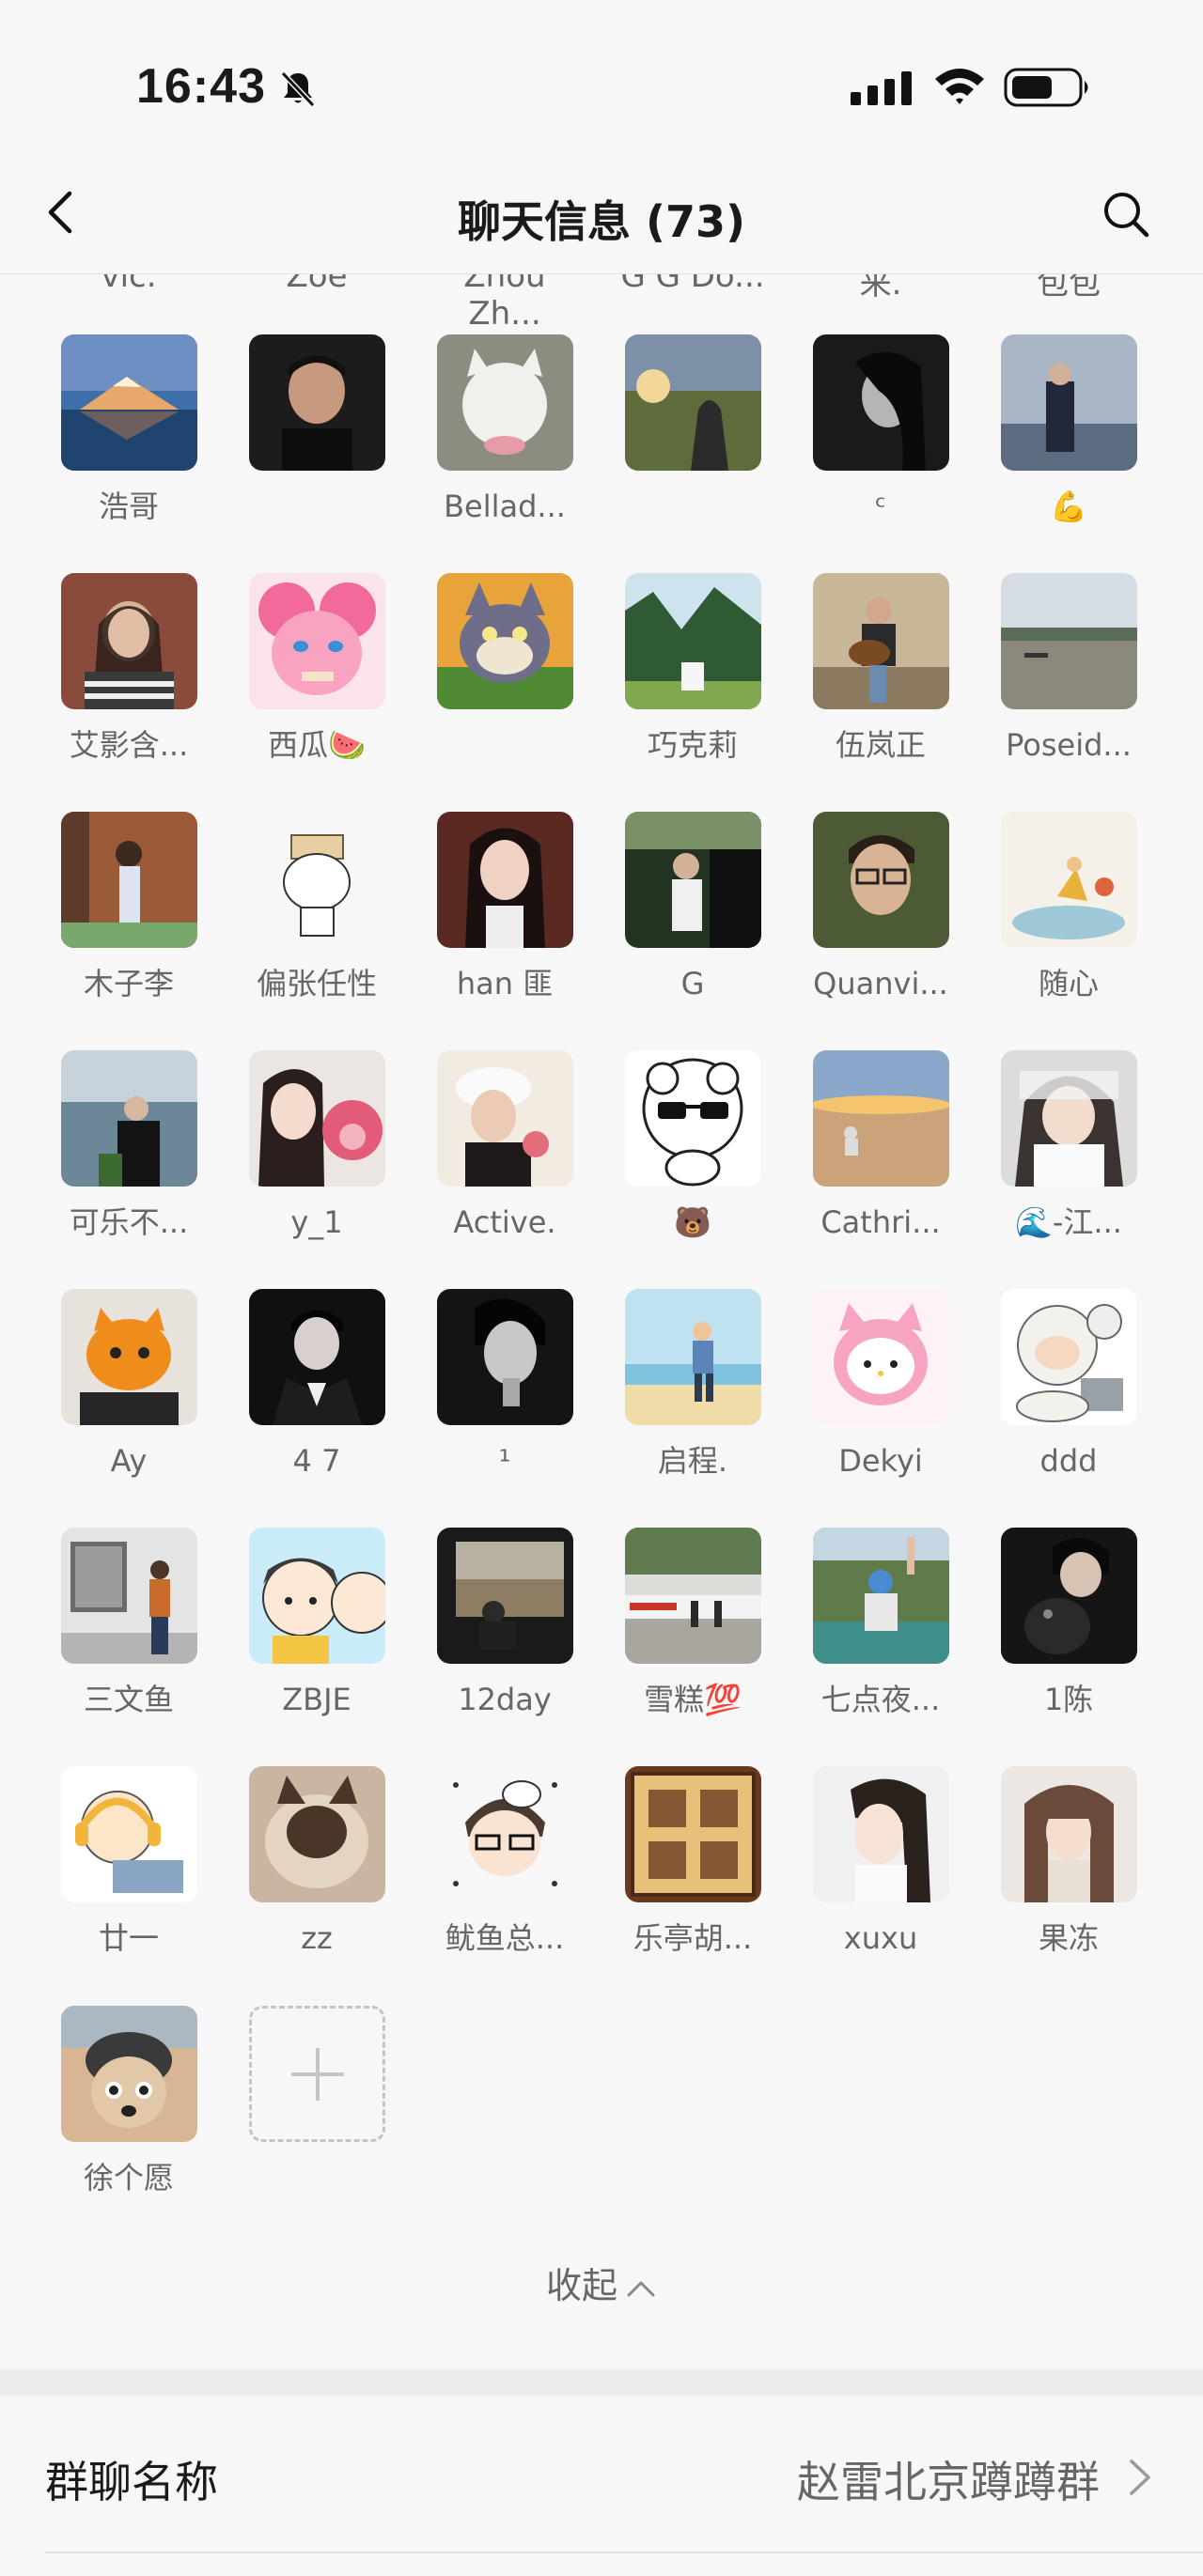  What do you see at coordinates (693, 1624) in the screenshot?
I see `member-item: 雪糕💯` at bounding box center [693, 1624].